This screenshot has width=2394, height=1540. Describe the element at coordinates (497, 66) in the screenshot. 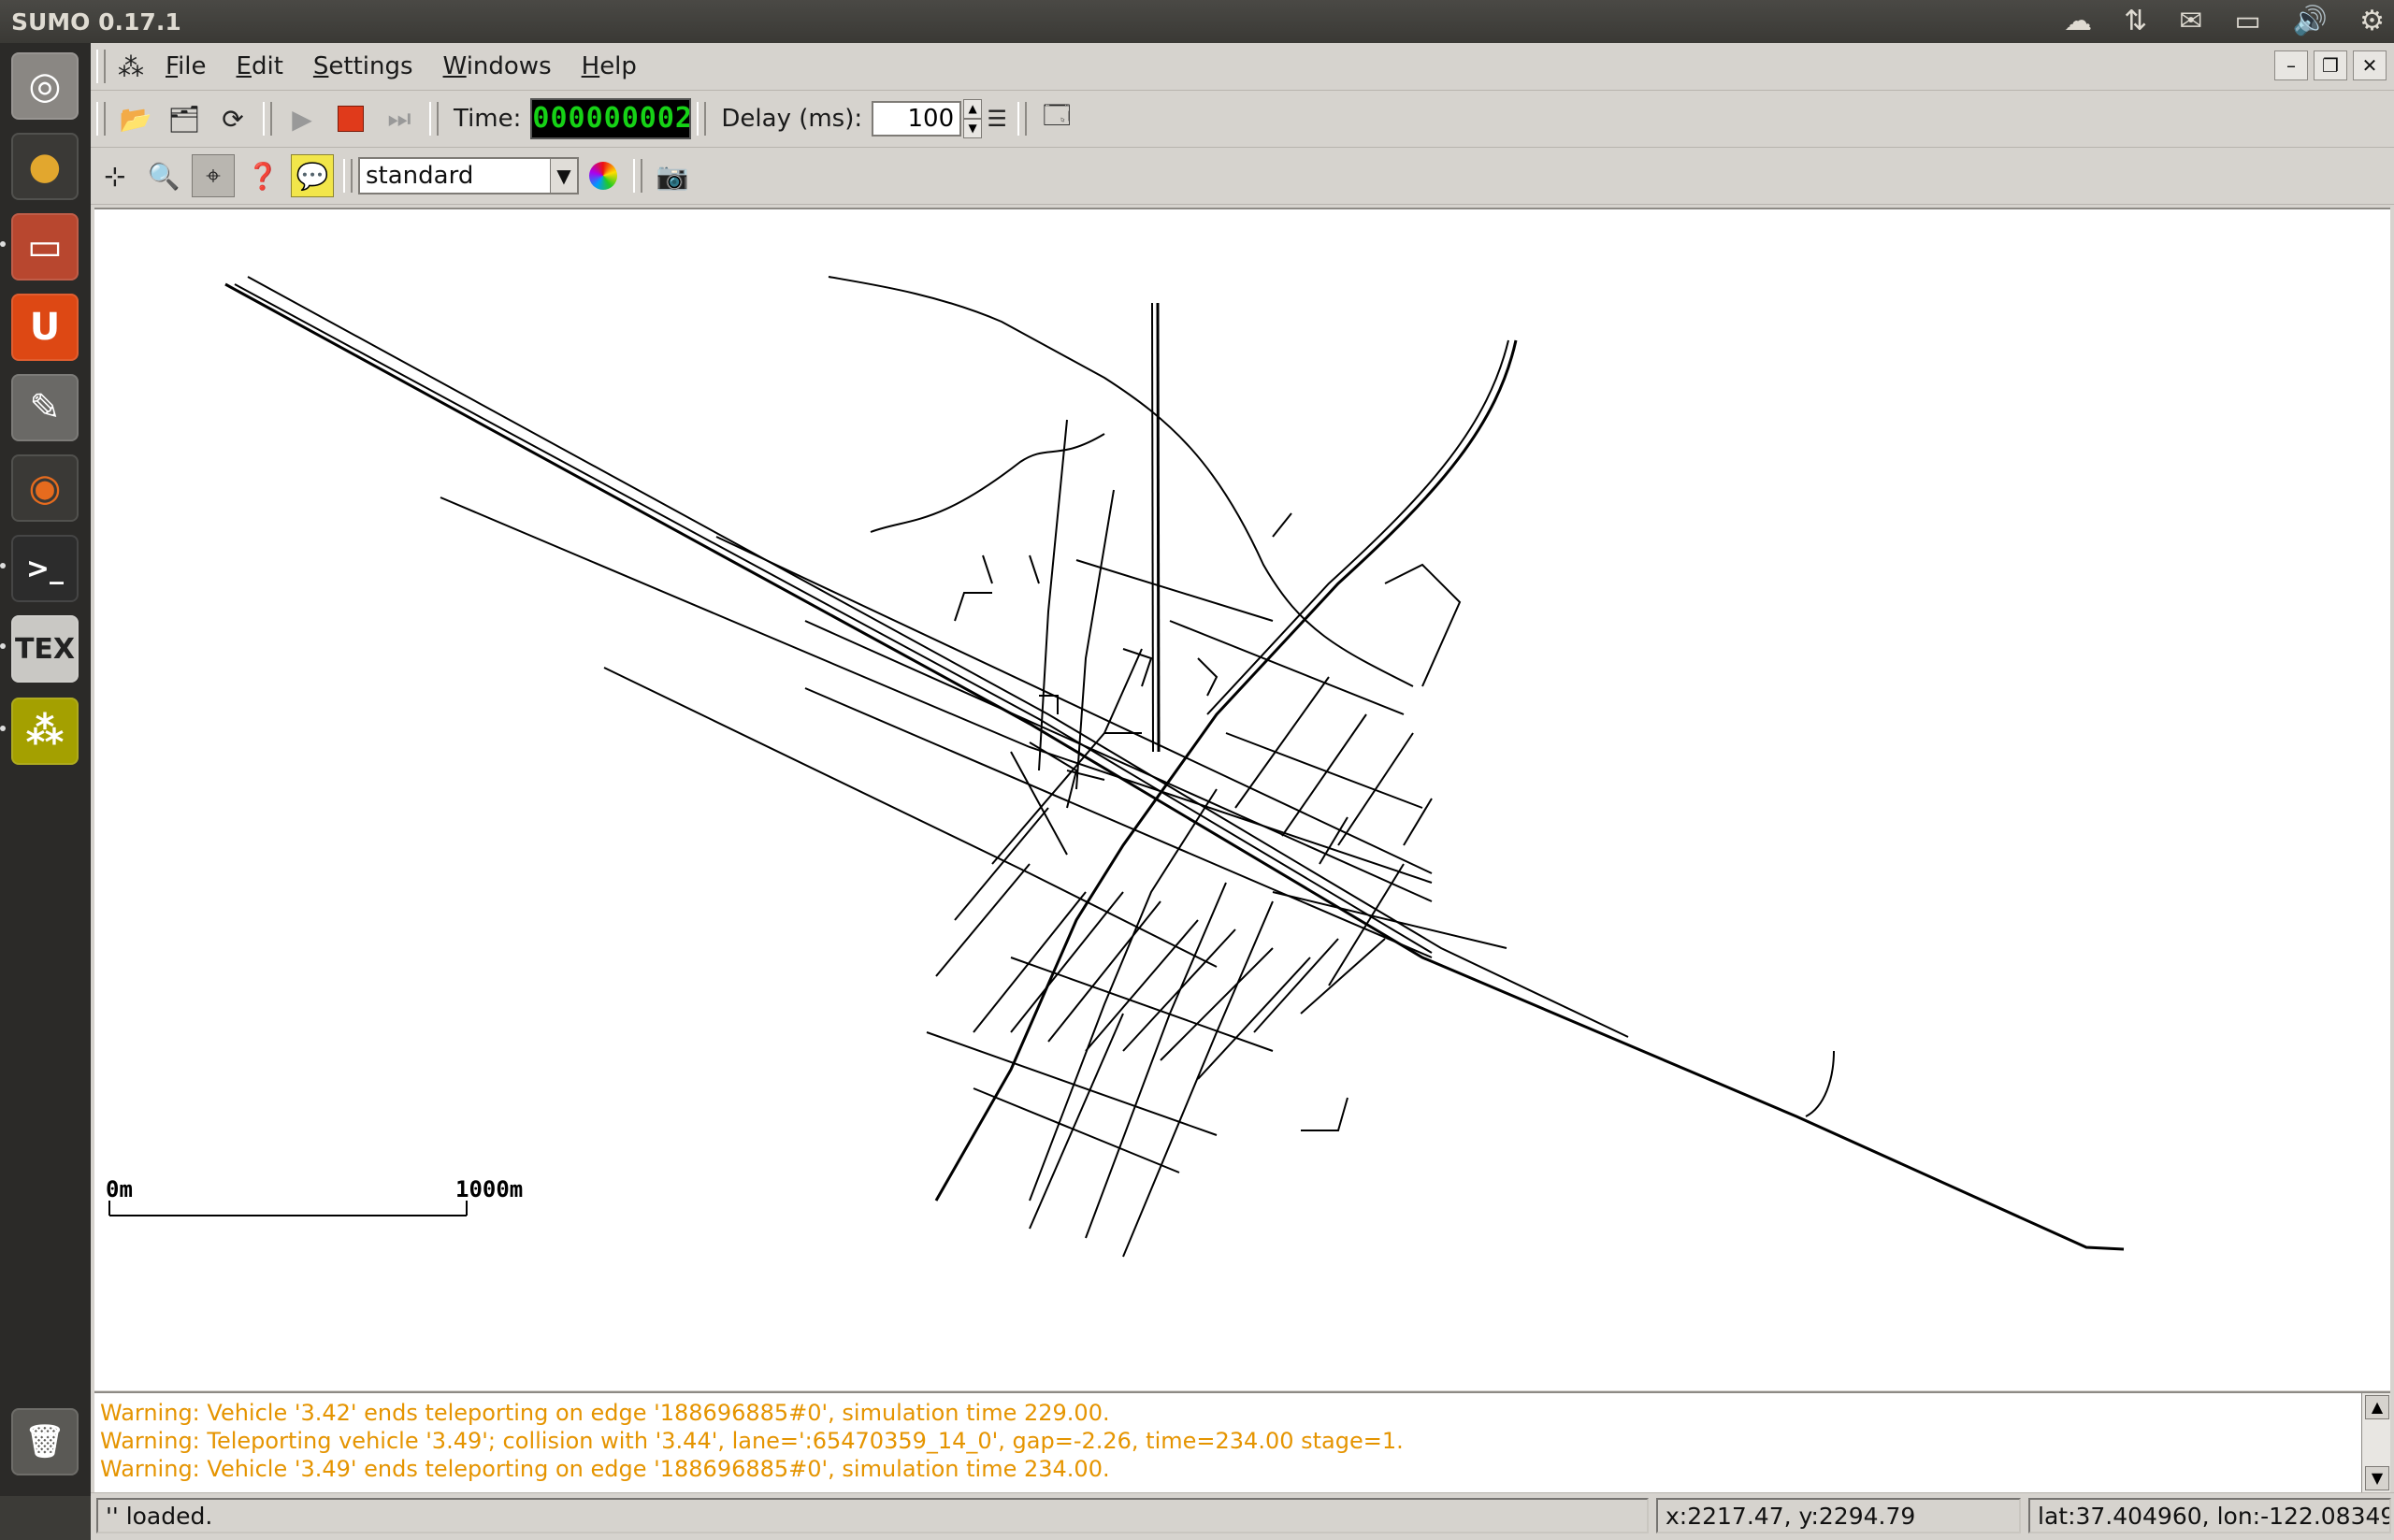

I see `menu-windows: Windows` at that location.